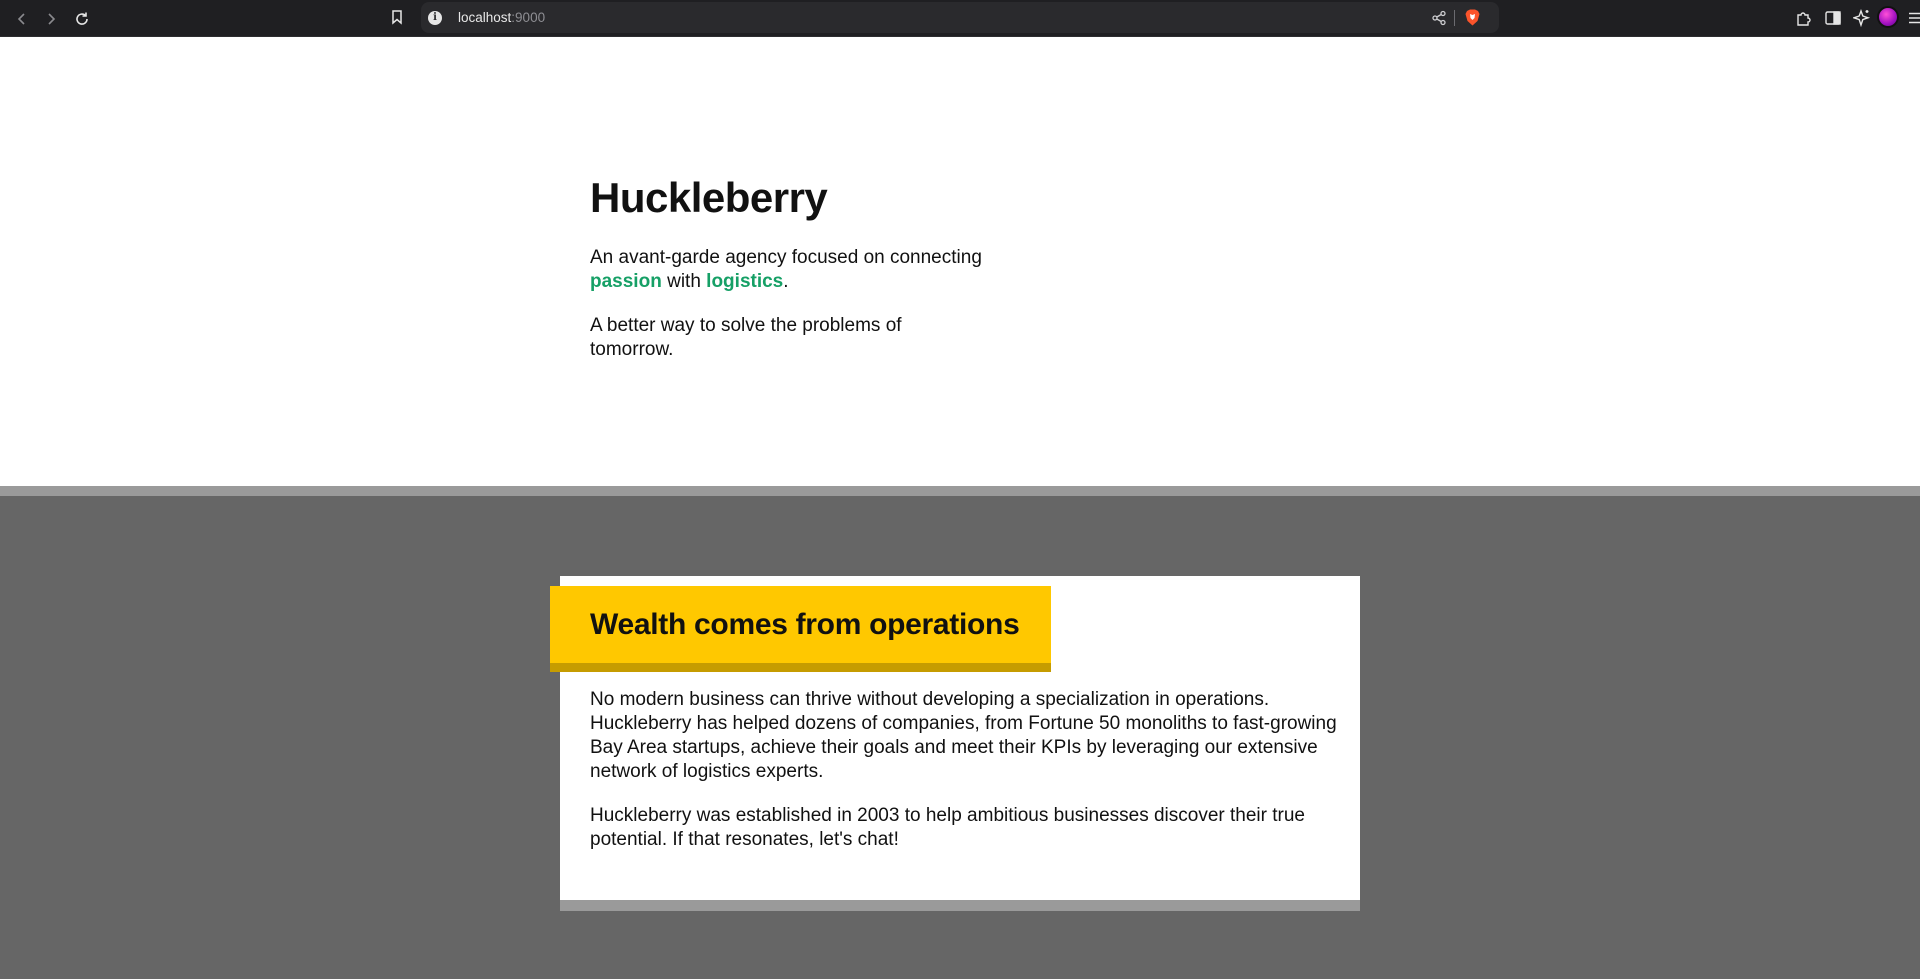 This screenshot has height=979, width=1920. What do you see at coordinates (1913, 18) in the screenshot?
I see `hamburger-menu-icon` at bounding box center [1913, 18].